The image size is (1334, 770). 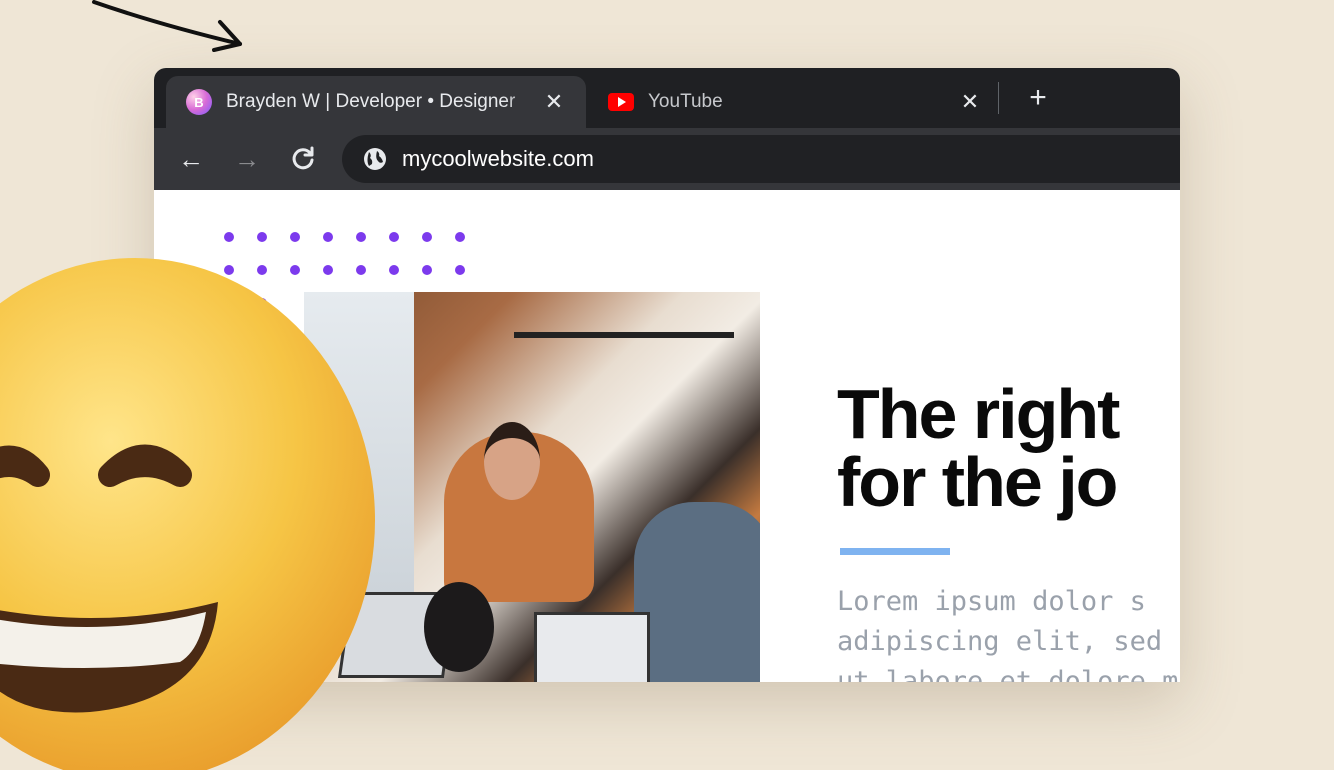 I want to click on hero-title-line-2: for the jo, so click(x=977, y=482).